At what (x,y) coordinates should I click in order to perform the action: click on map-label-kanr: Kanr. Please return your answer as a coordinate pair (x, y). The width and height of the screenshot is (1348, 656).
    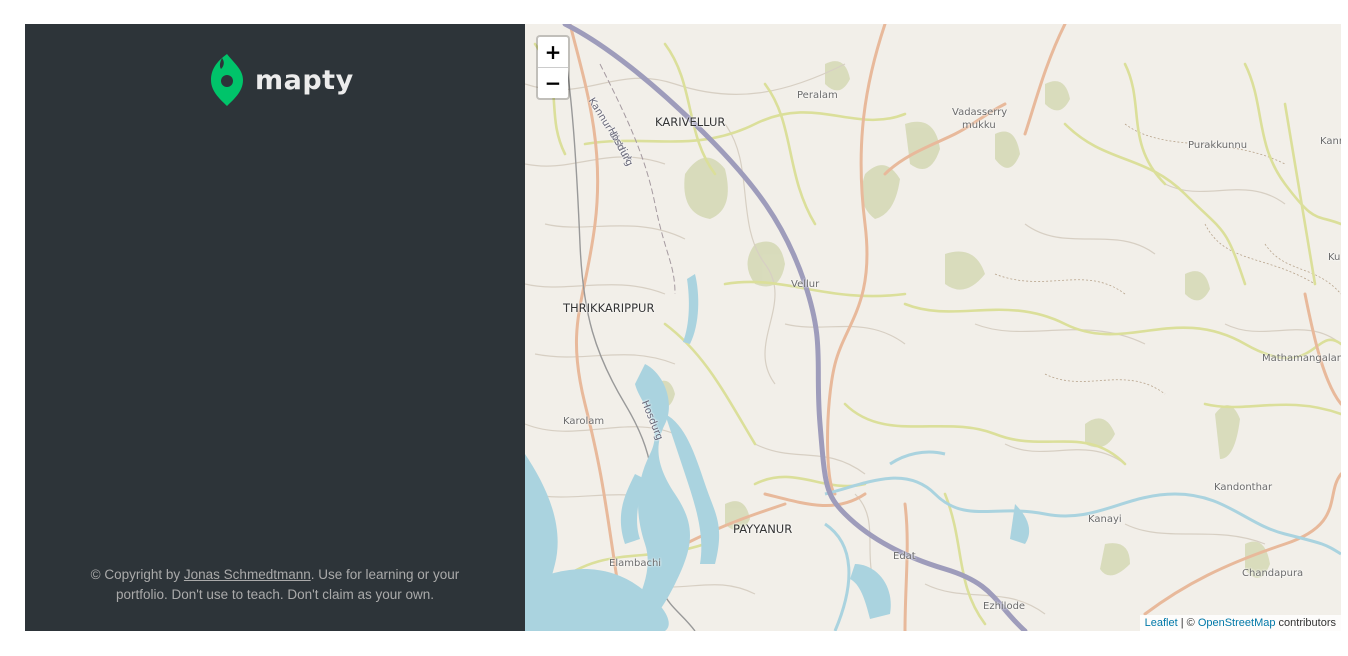
    Looking at the image, I should click on (1330, 141).